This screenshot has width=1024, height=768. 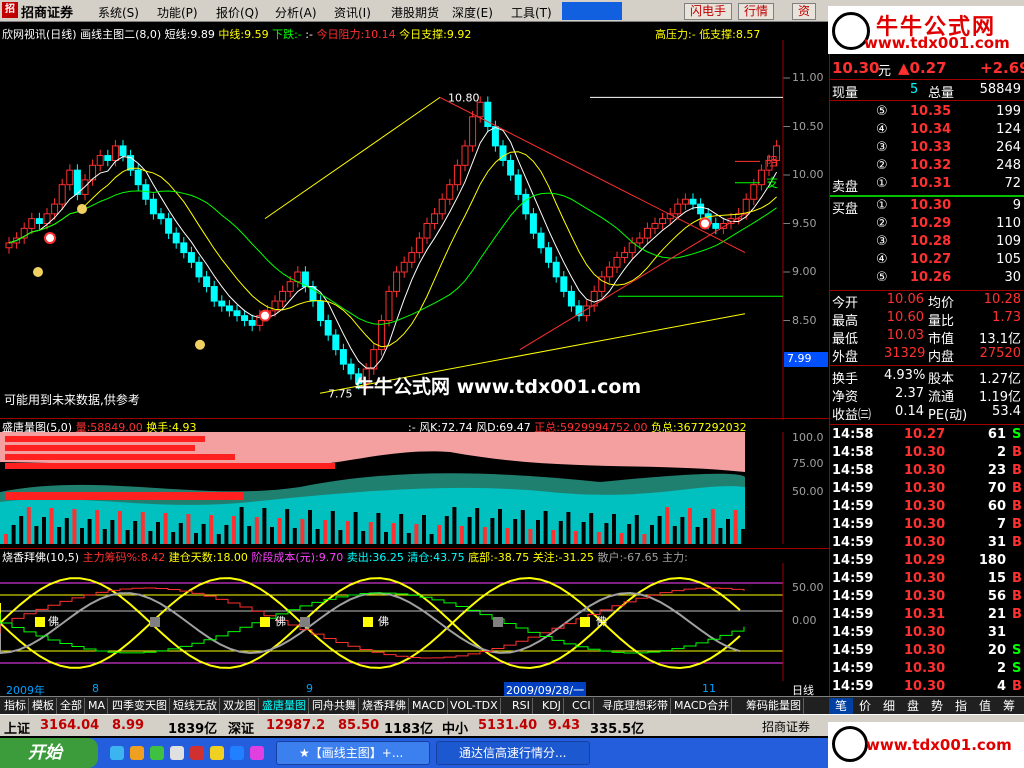 What do you see at coordinates (415, 12) in the screenshot?
I see `menu-hk-futures: 港股期货` at bounding box center [415, 12].